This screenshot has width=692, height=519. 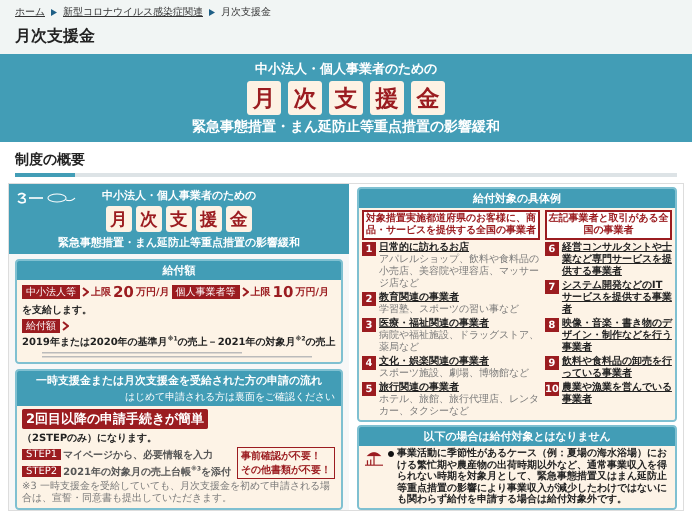 What do you see at coordinates (90, 438) in the screenshot?
I see `flow-headline-suffix: （2STEPのみ）になります。` at bounding box center [90, 438].